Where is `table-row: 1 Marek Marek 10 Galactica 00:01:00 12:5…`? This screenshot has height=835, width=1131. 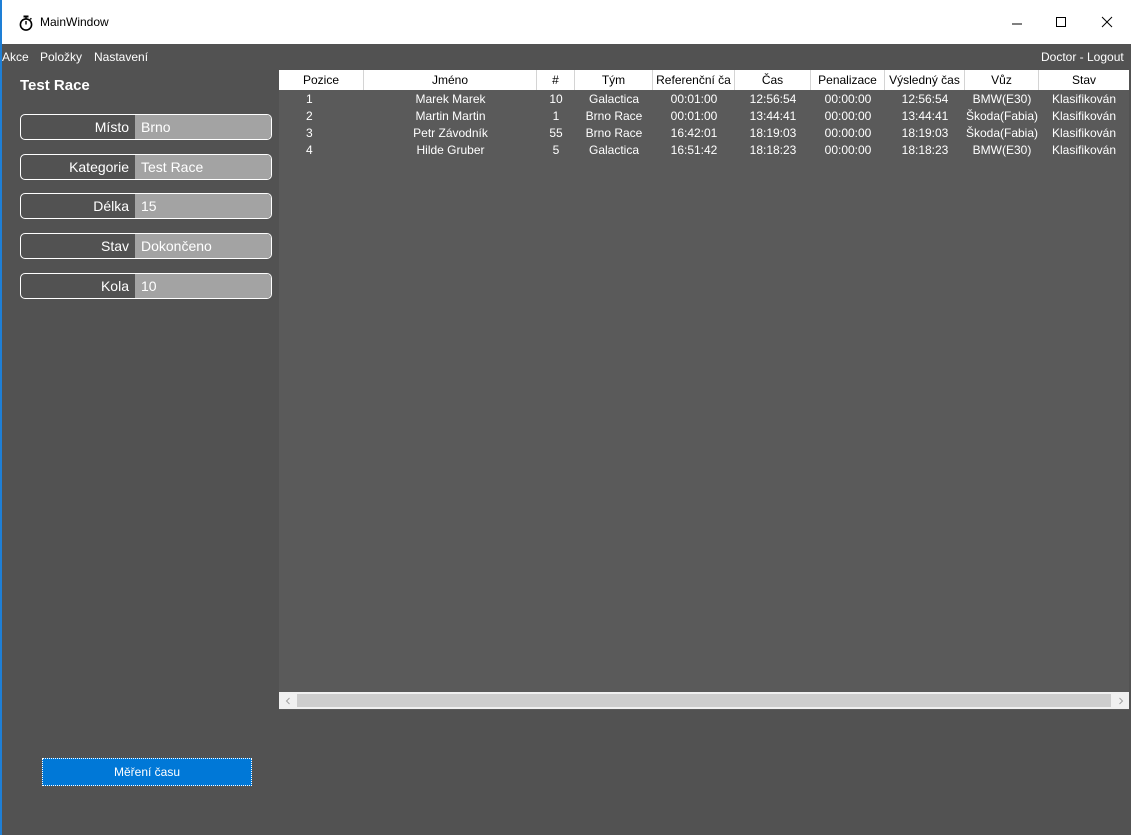 table-row: 1 Marek Marek 10 Galactica 00:01:00 12:5… is located at coordinates (704, 99).